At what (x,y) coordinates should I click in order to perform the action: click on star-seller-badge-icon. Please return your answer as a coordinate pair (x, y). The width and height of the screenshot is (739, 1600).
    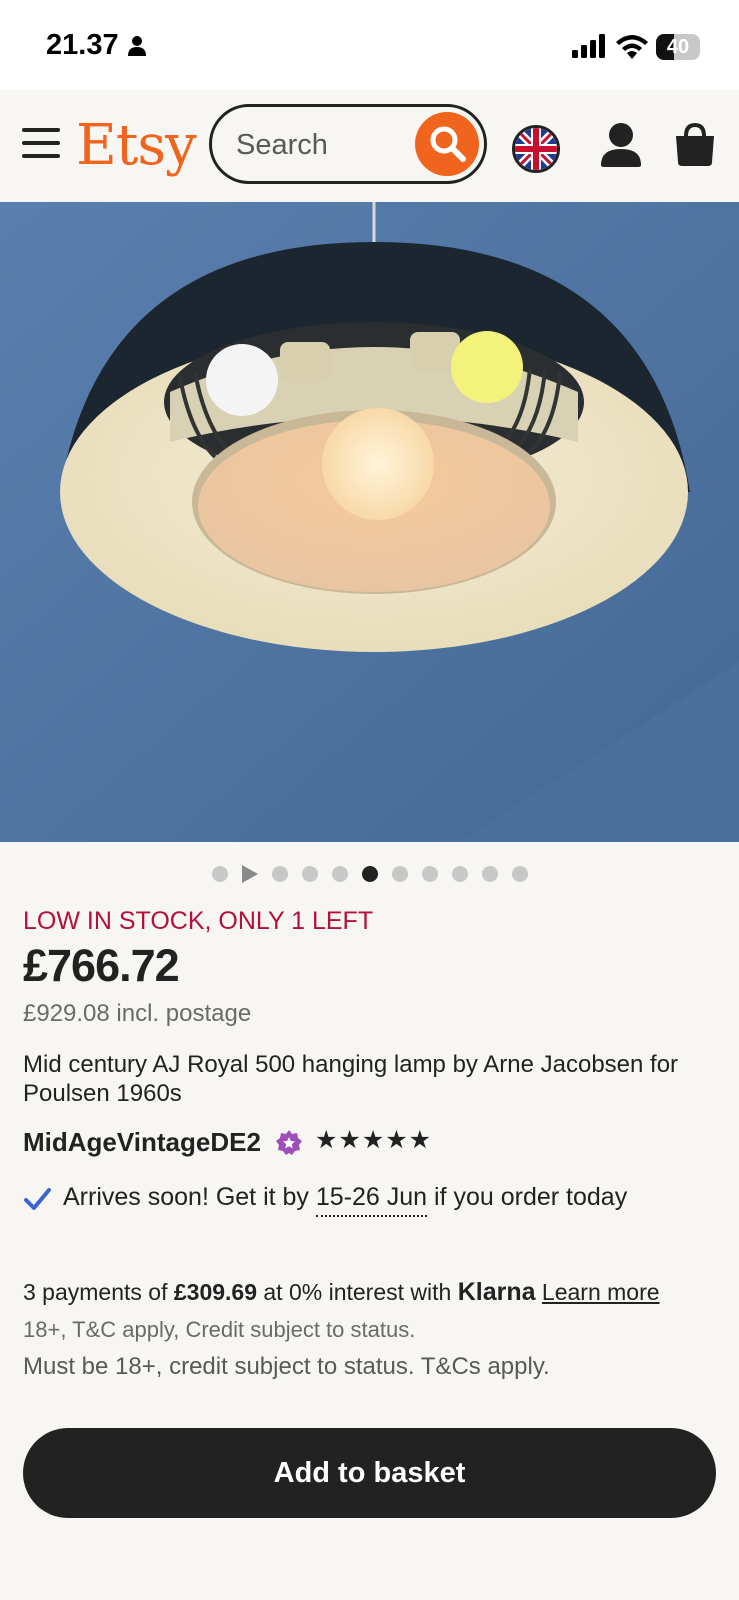
    Looking at the image, I should click on (289, 1142).